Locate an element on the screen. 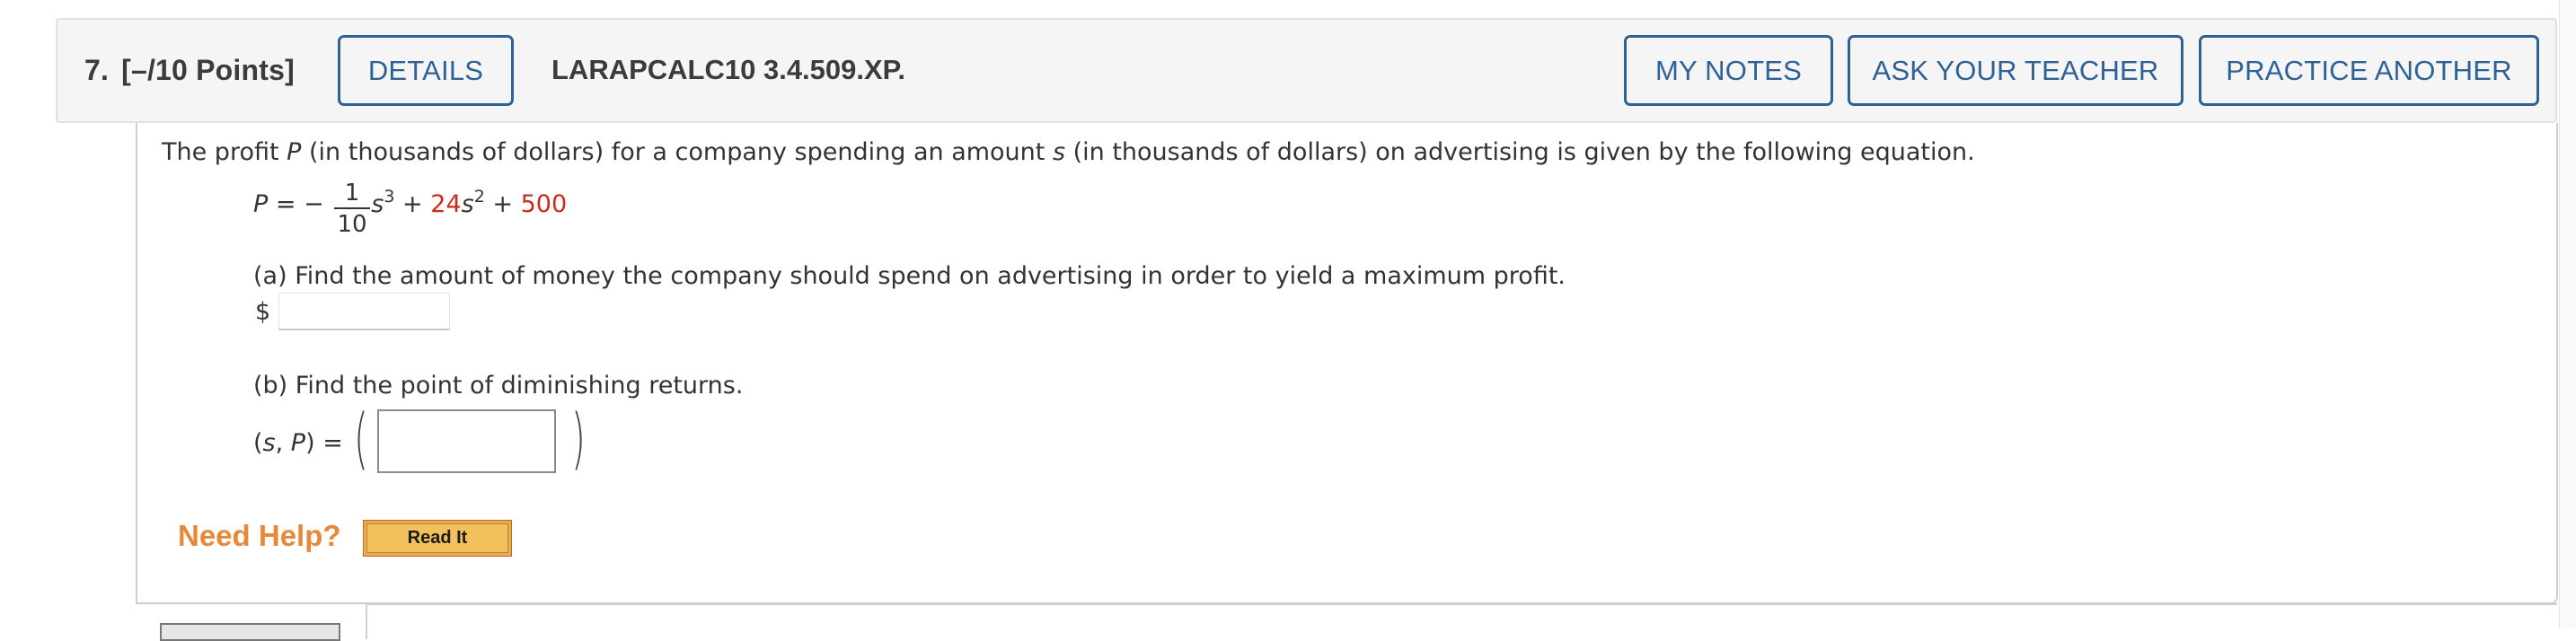 The image size is (2576, 641). equation-s-squared-var: s is located at coordinates (467, 204).